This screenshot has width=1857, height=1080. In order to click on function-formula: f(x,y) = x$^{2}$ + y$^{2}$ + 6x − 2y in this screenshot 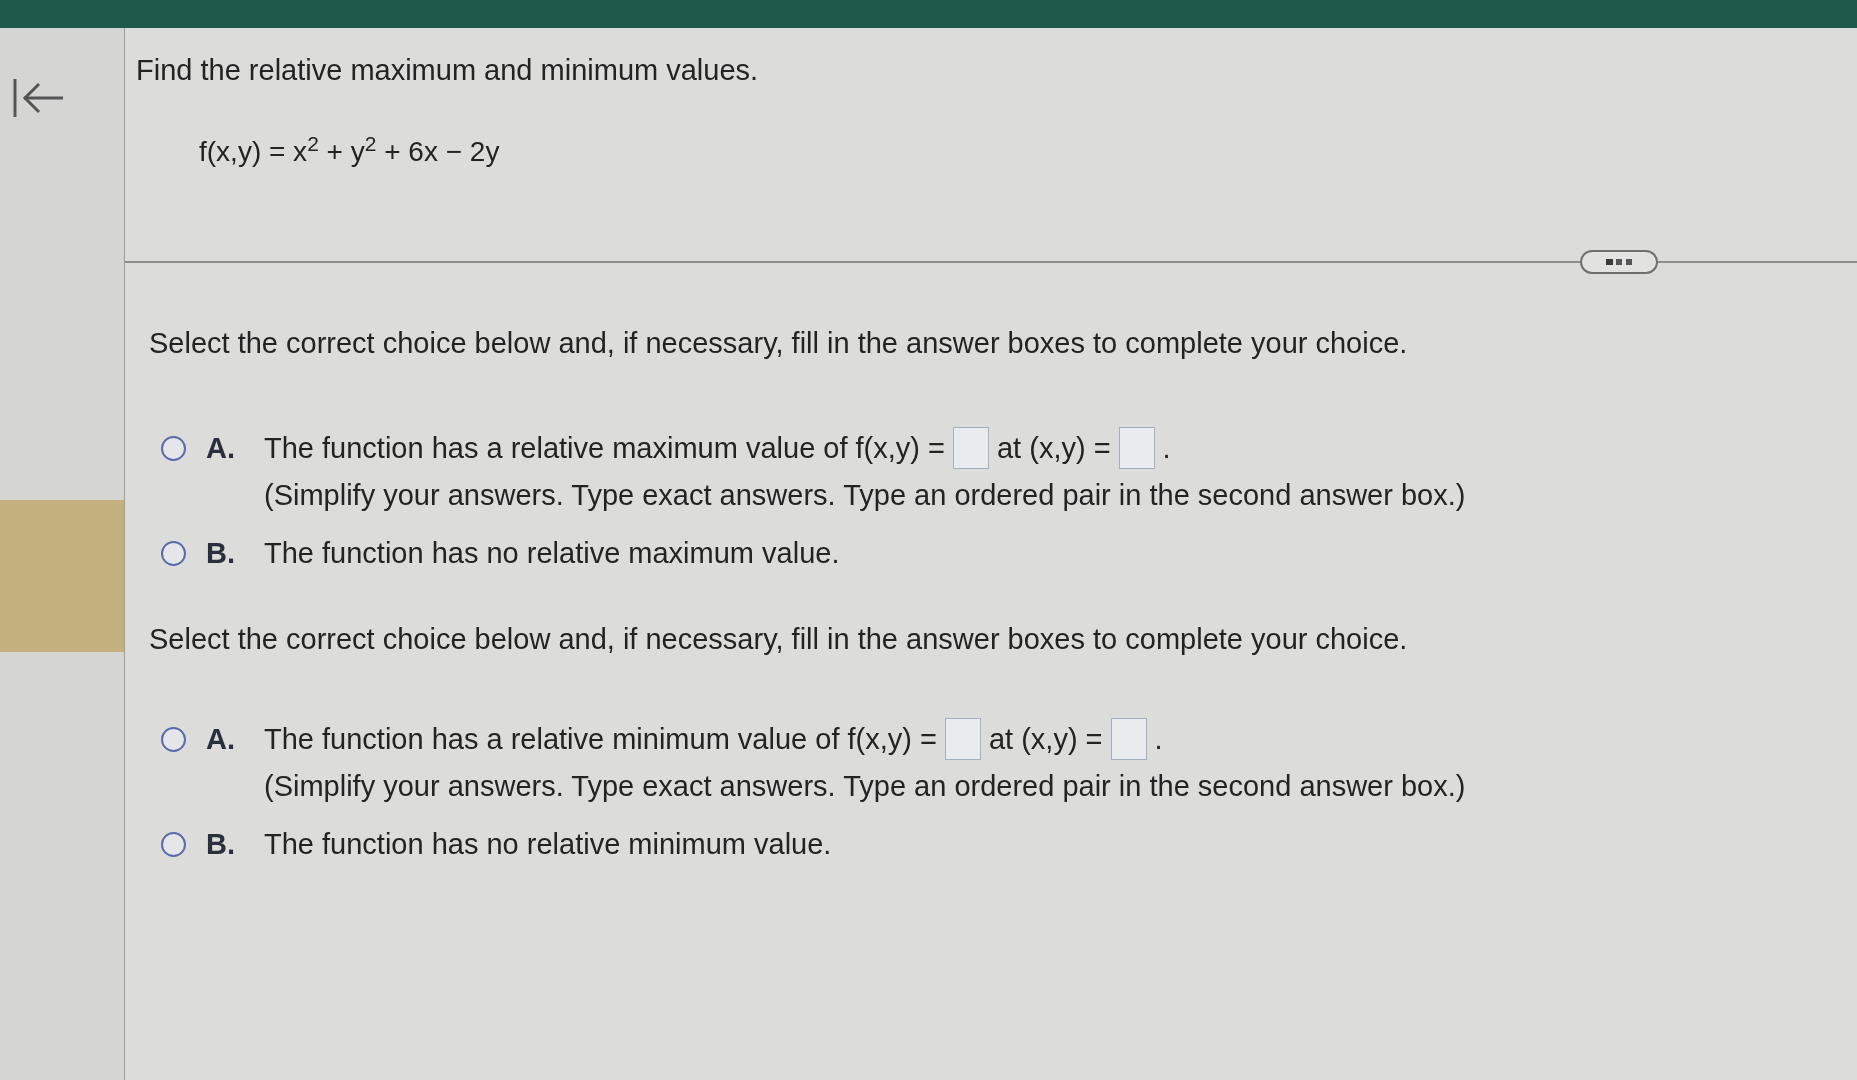, I will do `click(349, 151)`.